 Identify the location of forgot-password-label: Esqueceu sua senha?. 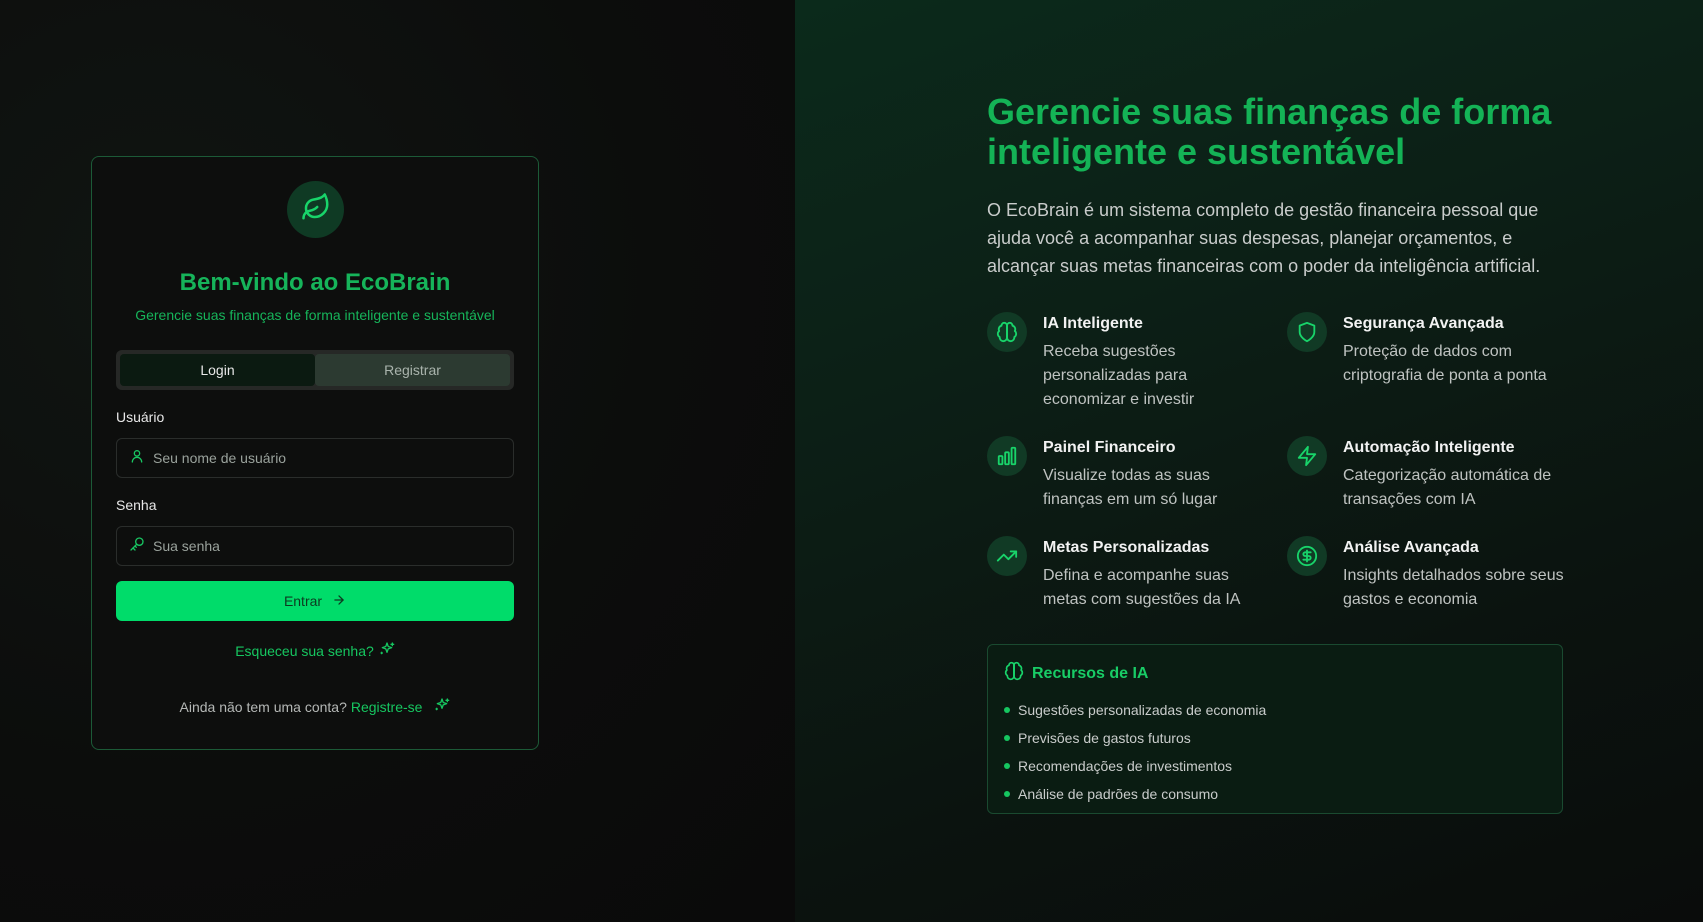
(304, 650).